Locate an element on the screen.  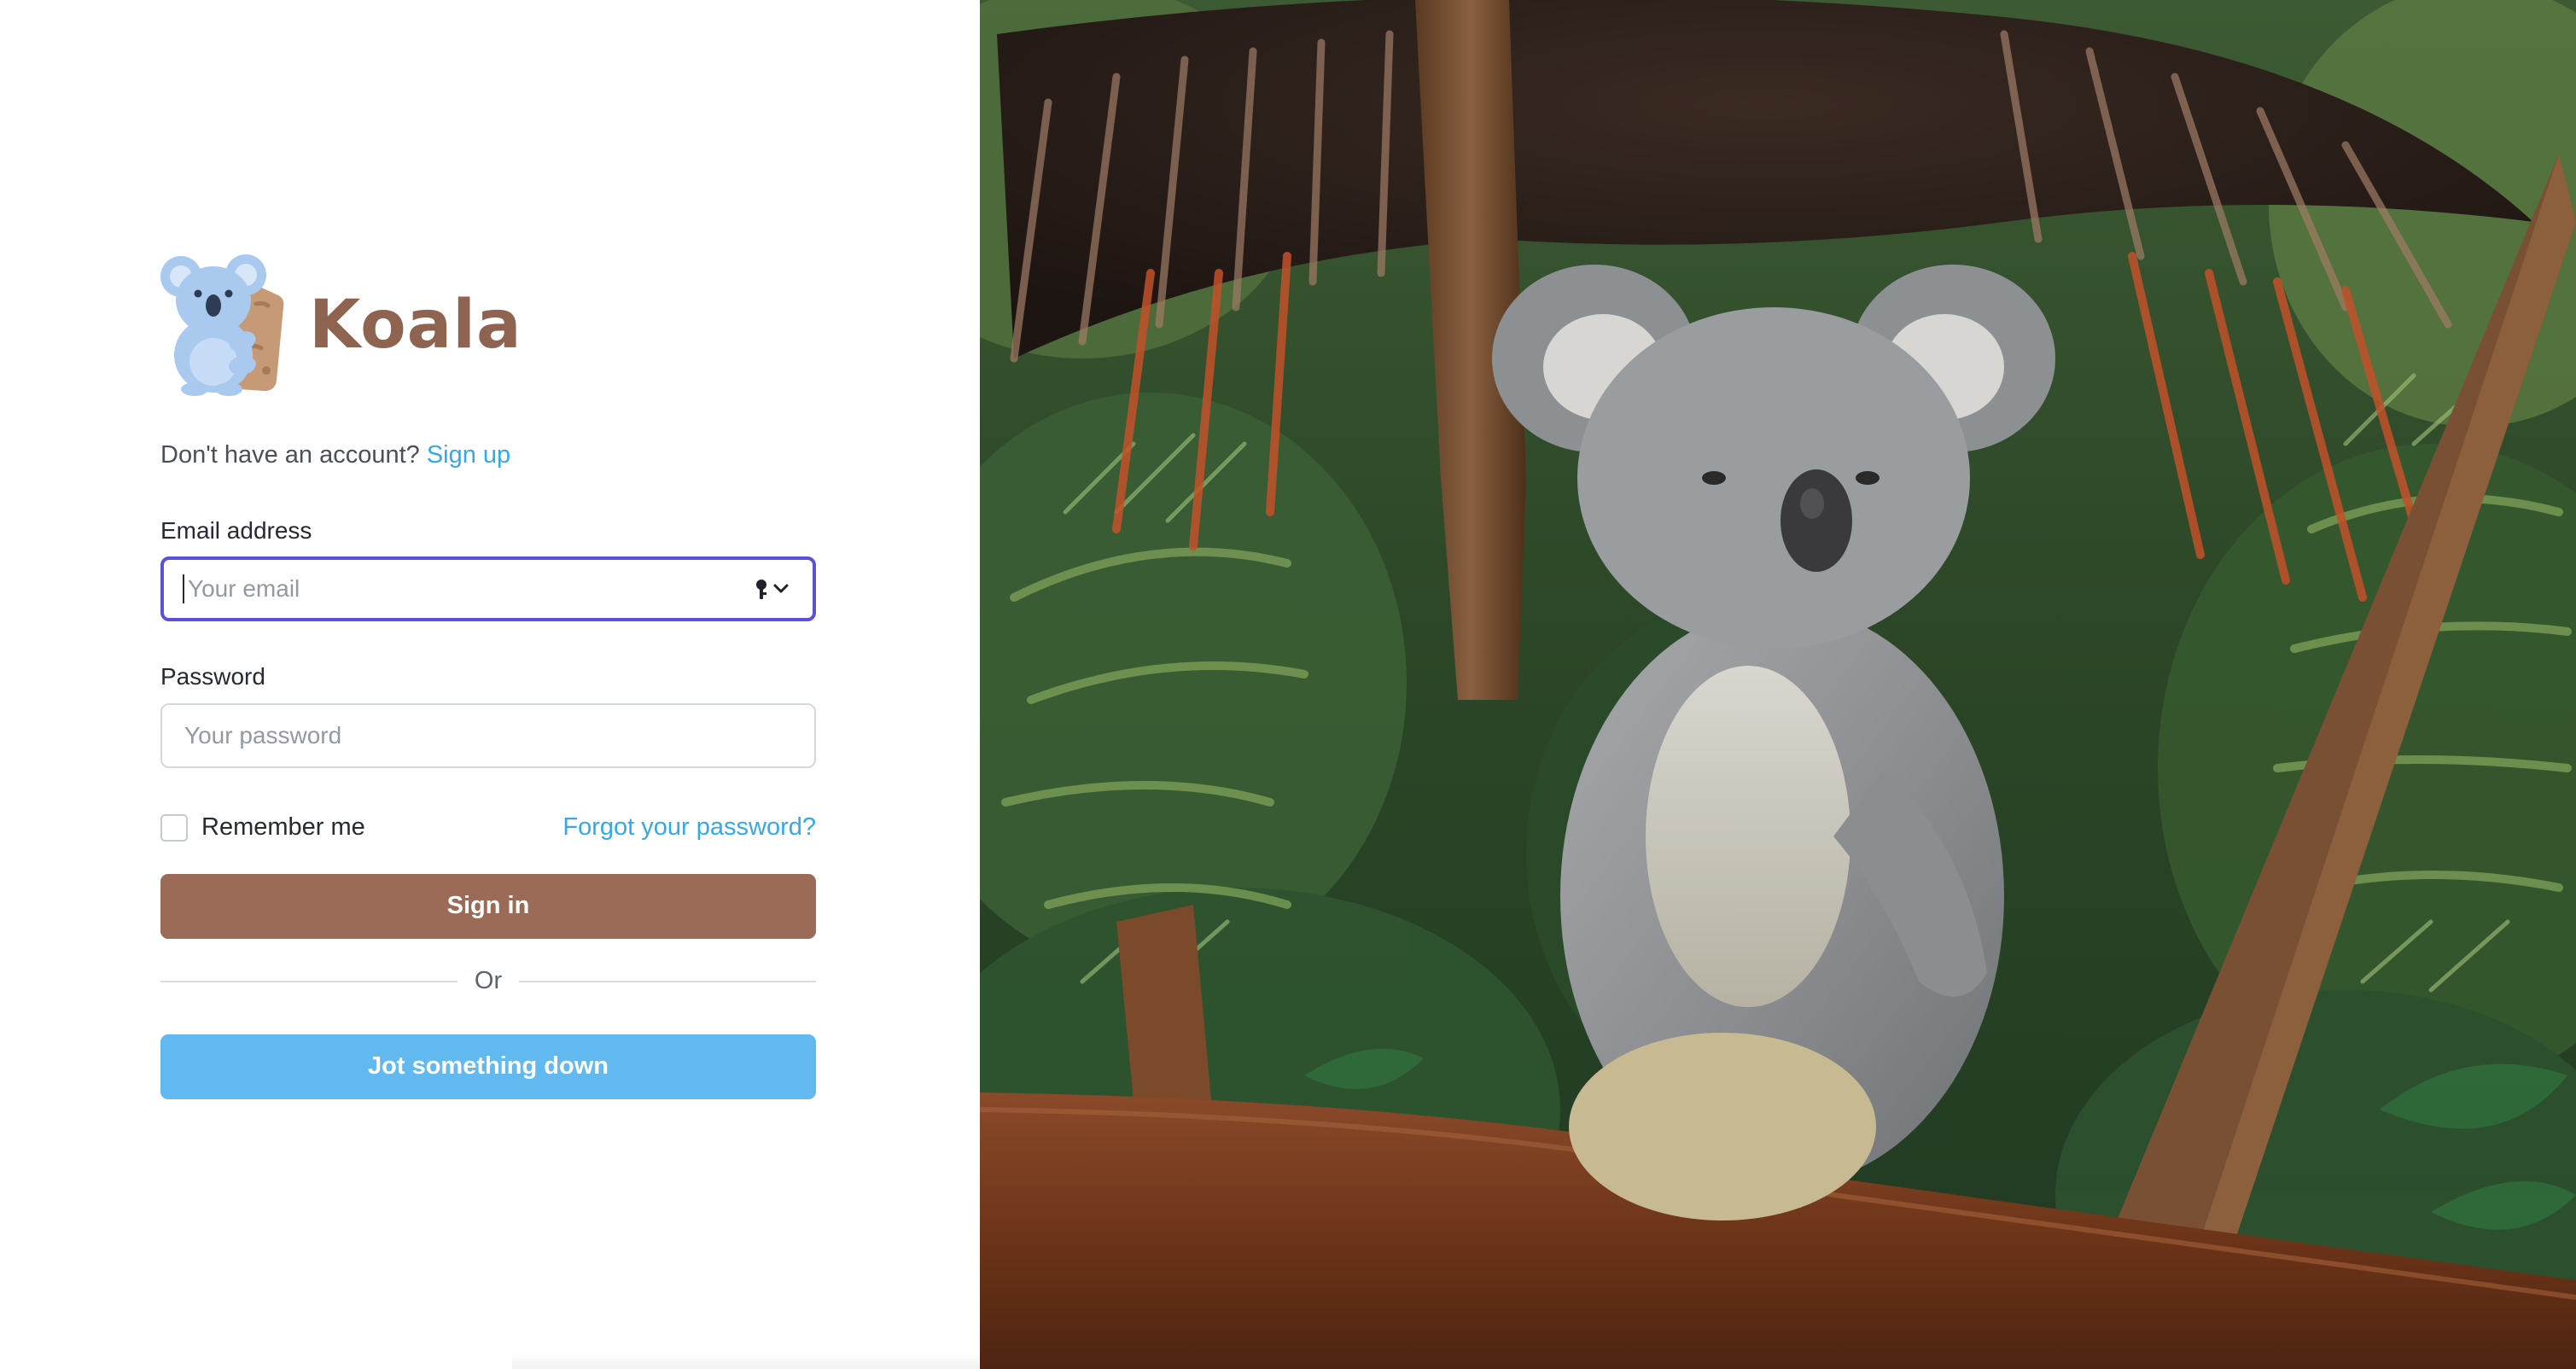
signup-prompt: Don't have an account? Sign up is located at coordinates (488, 455).